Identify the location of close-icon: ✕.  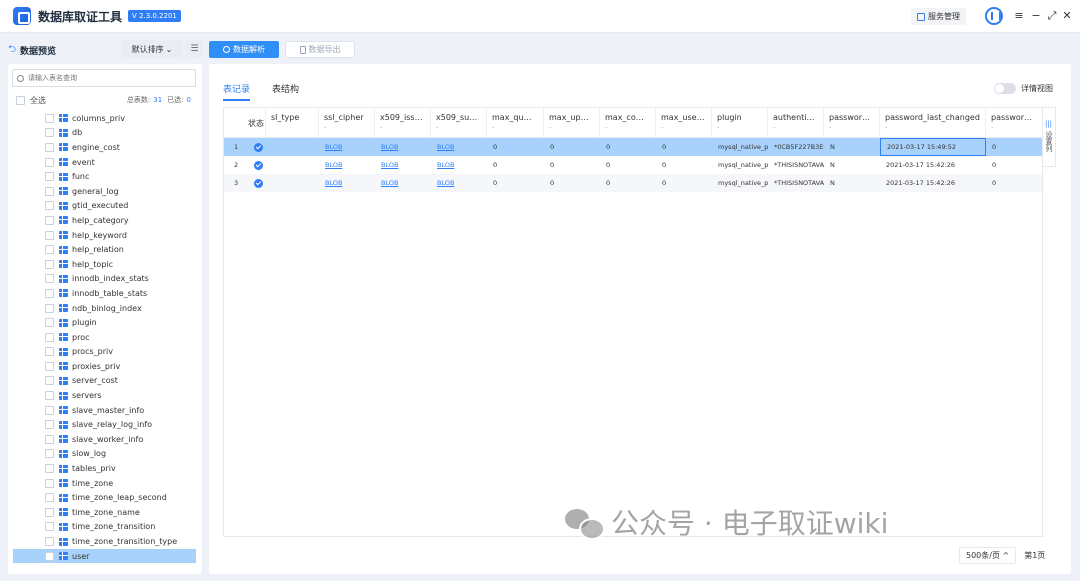
(1067, 16).